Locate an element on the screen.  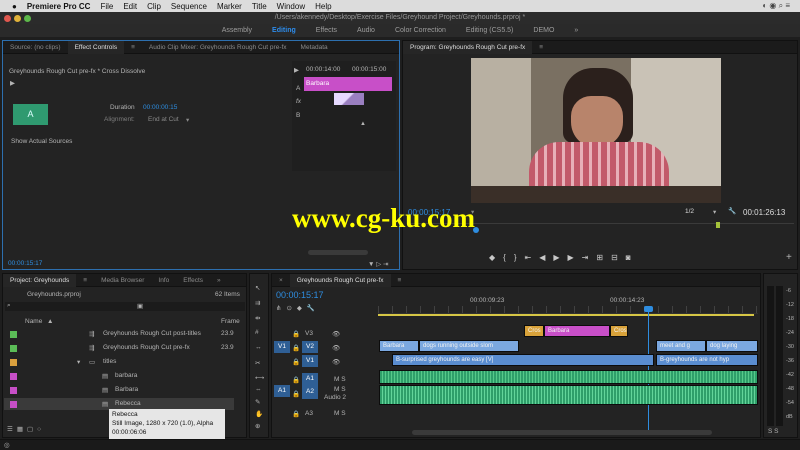
ripple-edit-tool-icon: ⇹ is located at coordinates (257, 318).